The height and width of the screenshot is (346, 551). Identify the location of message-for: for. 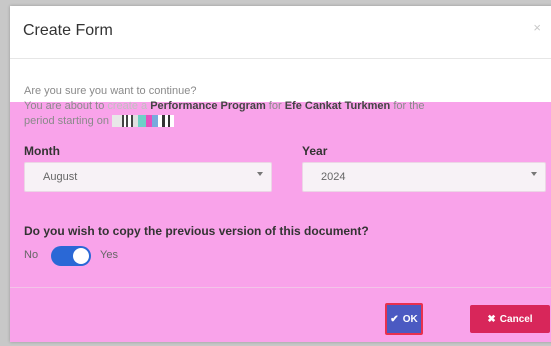
(275, 106).